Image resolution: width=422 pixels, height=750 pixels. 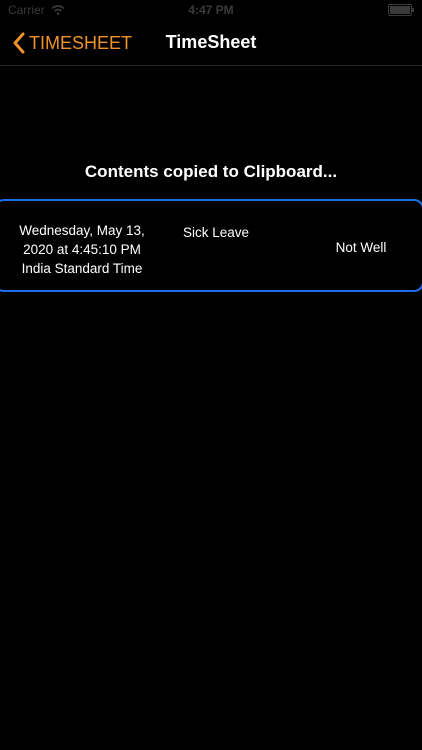 What do you see at coordinates (216, 232) in the screenshot?
I see `entry-leave-type: Sick Leave` at bounding box center [216, 232].